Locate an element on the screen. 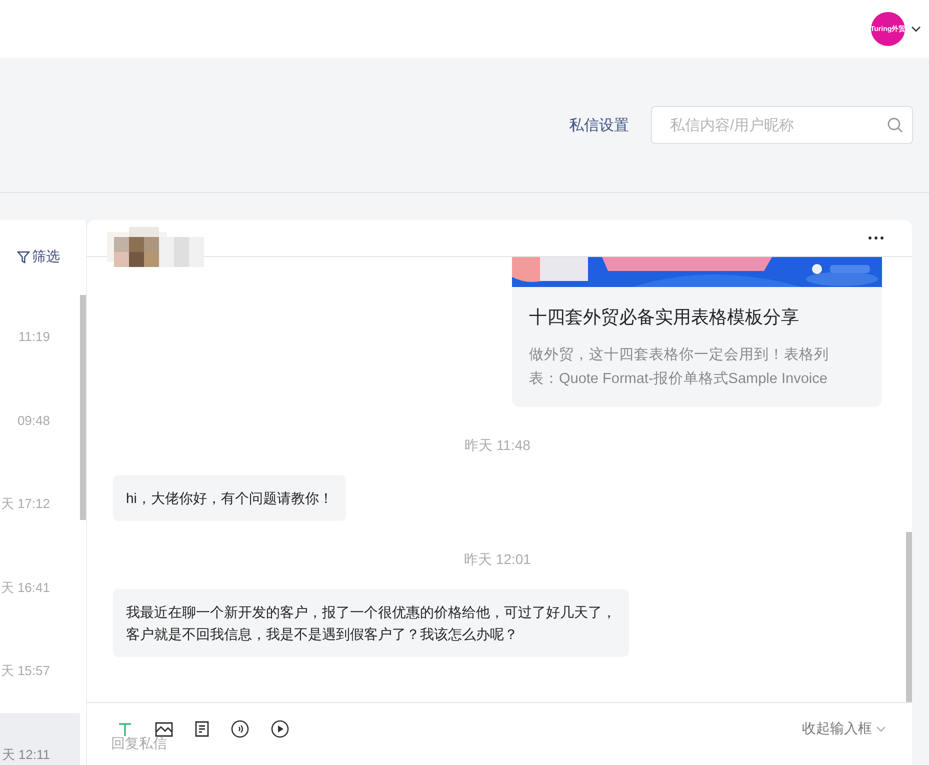 Image resolution: width=929 pixels, height=765 pixels. play-icon is located at coordinates (280, 729).